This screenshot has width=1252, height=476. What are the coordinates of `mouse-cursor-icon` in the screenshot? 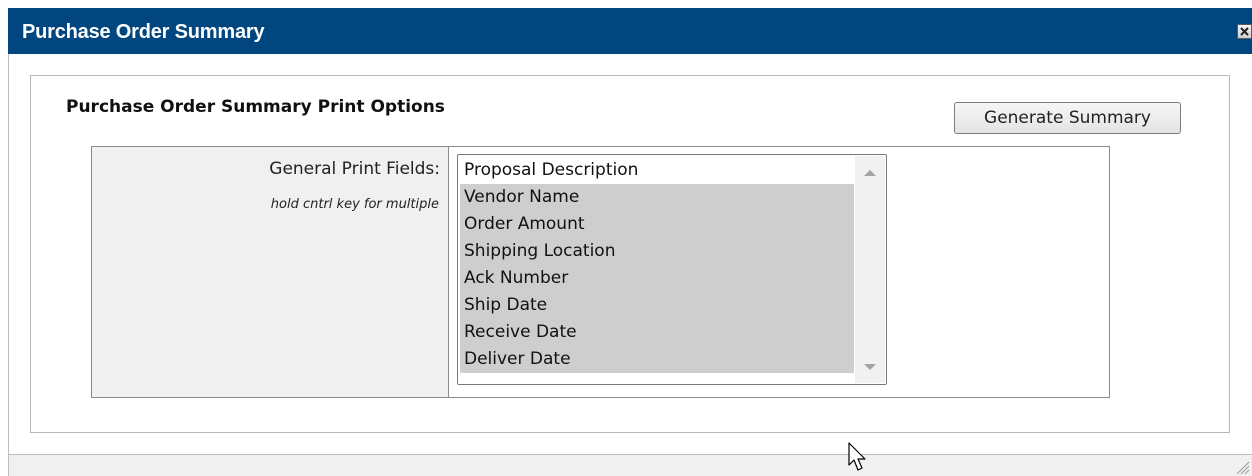 It's located at (857, 456).